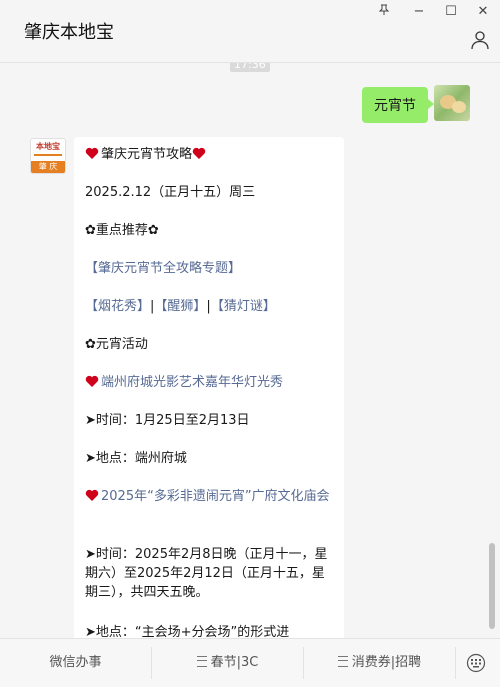  Describe the element at coordinates (117, 306) in the screenshot. I see `link-fireworks: 【烟花秀】` at that location.